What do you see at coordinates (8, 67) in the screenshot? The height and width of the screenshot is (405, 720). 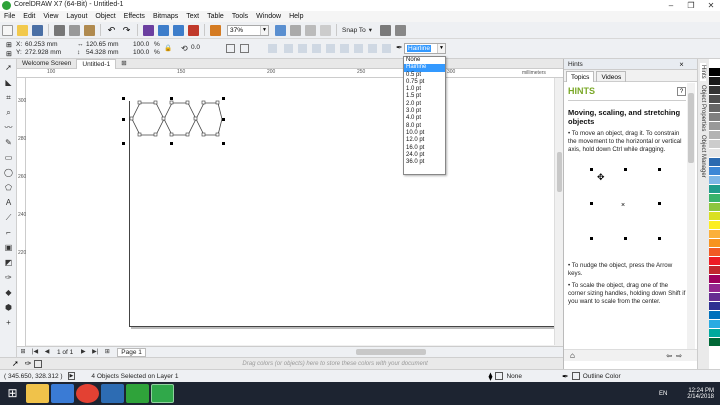 I see `pick-tool-icon: ➚` at bounding box center [8, 67].